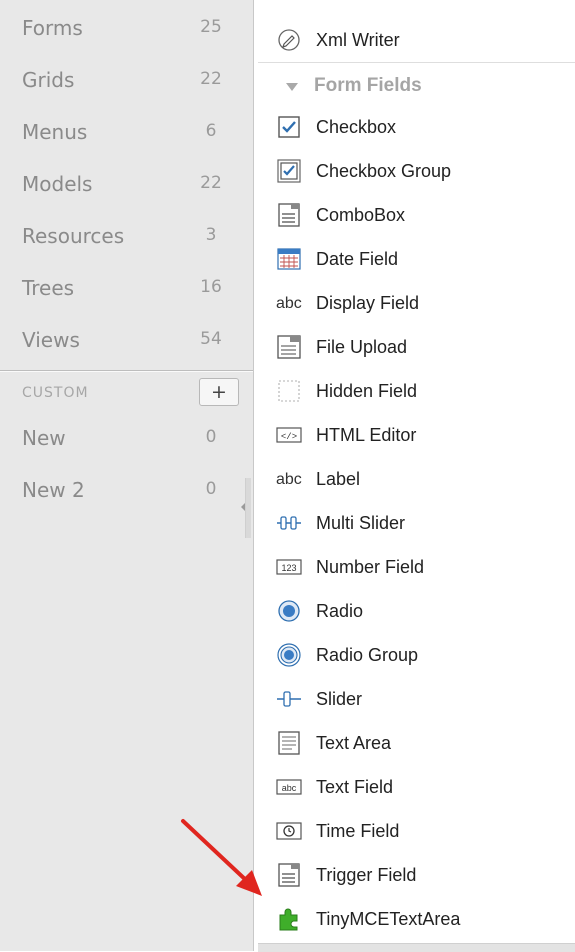 The image size is (575, 952). Describe the element at coordinates (288, 919) in the screenshot. I see `puzzle-plugin-icon` at that location.